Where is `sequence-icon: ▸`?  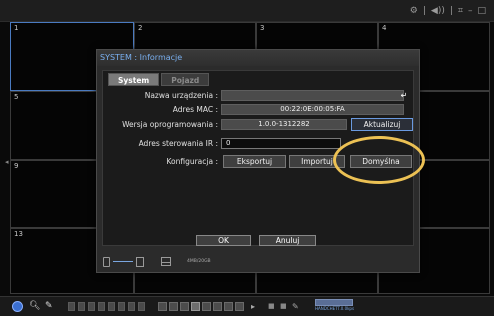
sequence-icon: ▸ is located at coordinates (256, 306).